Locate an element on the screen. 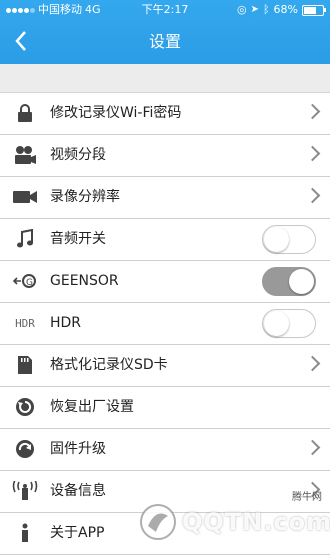 This screenshot has height=555, width=330. settings-row: 录像分辨率 is located at coordinates (165, 198).